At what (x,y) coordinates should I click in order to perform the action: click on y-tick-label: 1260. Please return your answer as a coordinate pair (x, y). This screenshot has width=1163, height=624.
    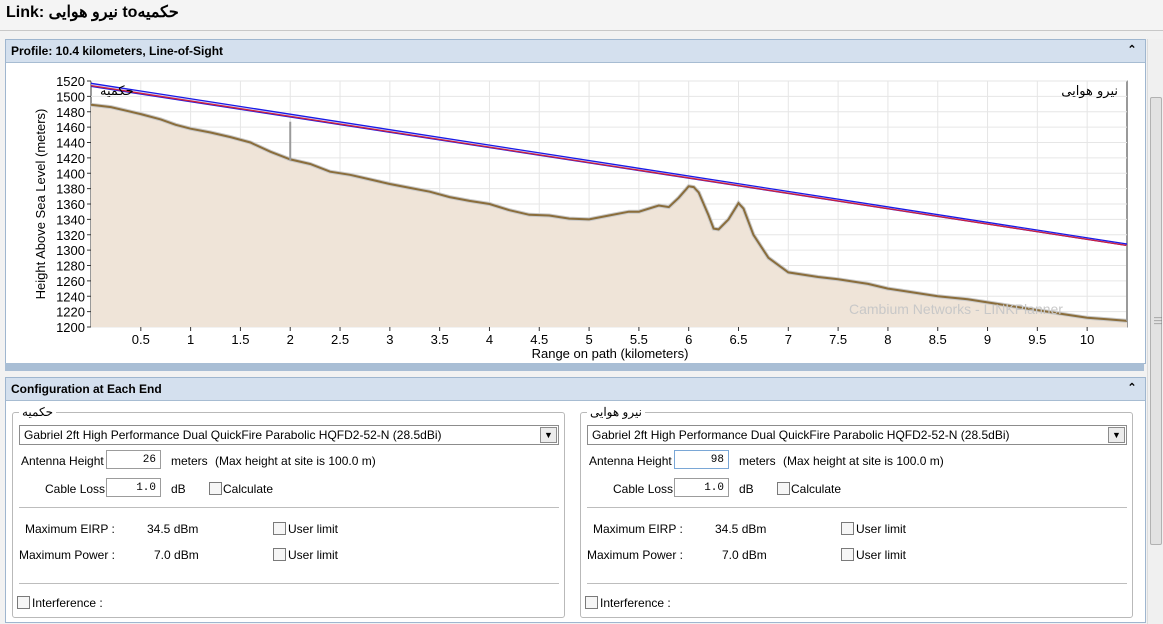
    Looking at the image, I should click on (70, 281).